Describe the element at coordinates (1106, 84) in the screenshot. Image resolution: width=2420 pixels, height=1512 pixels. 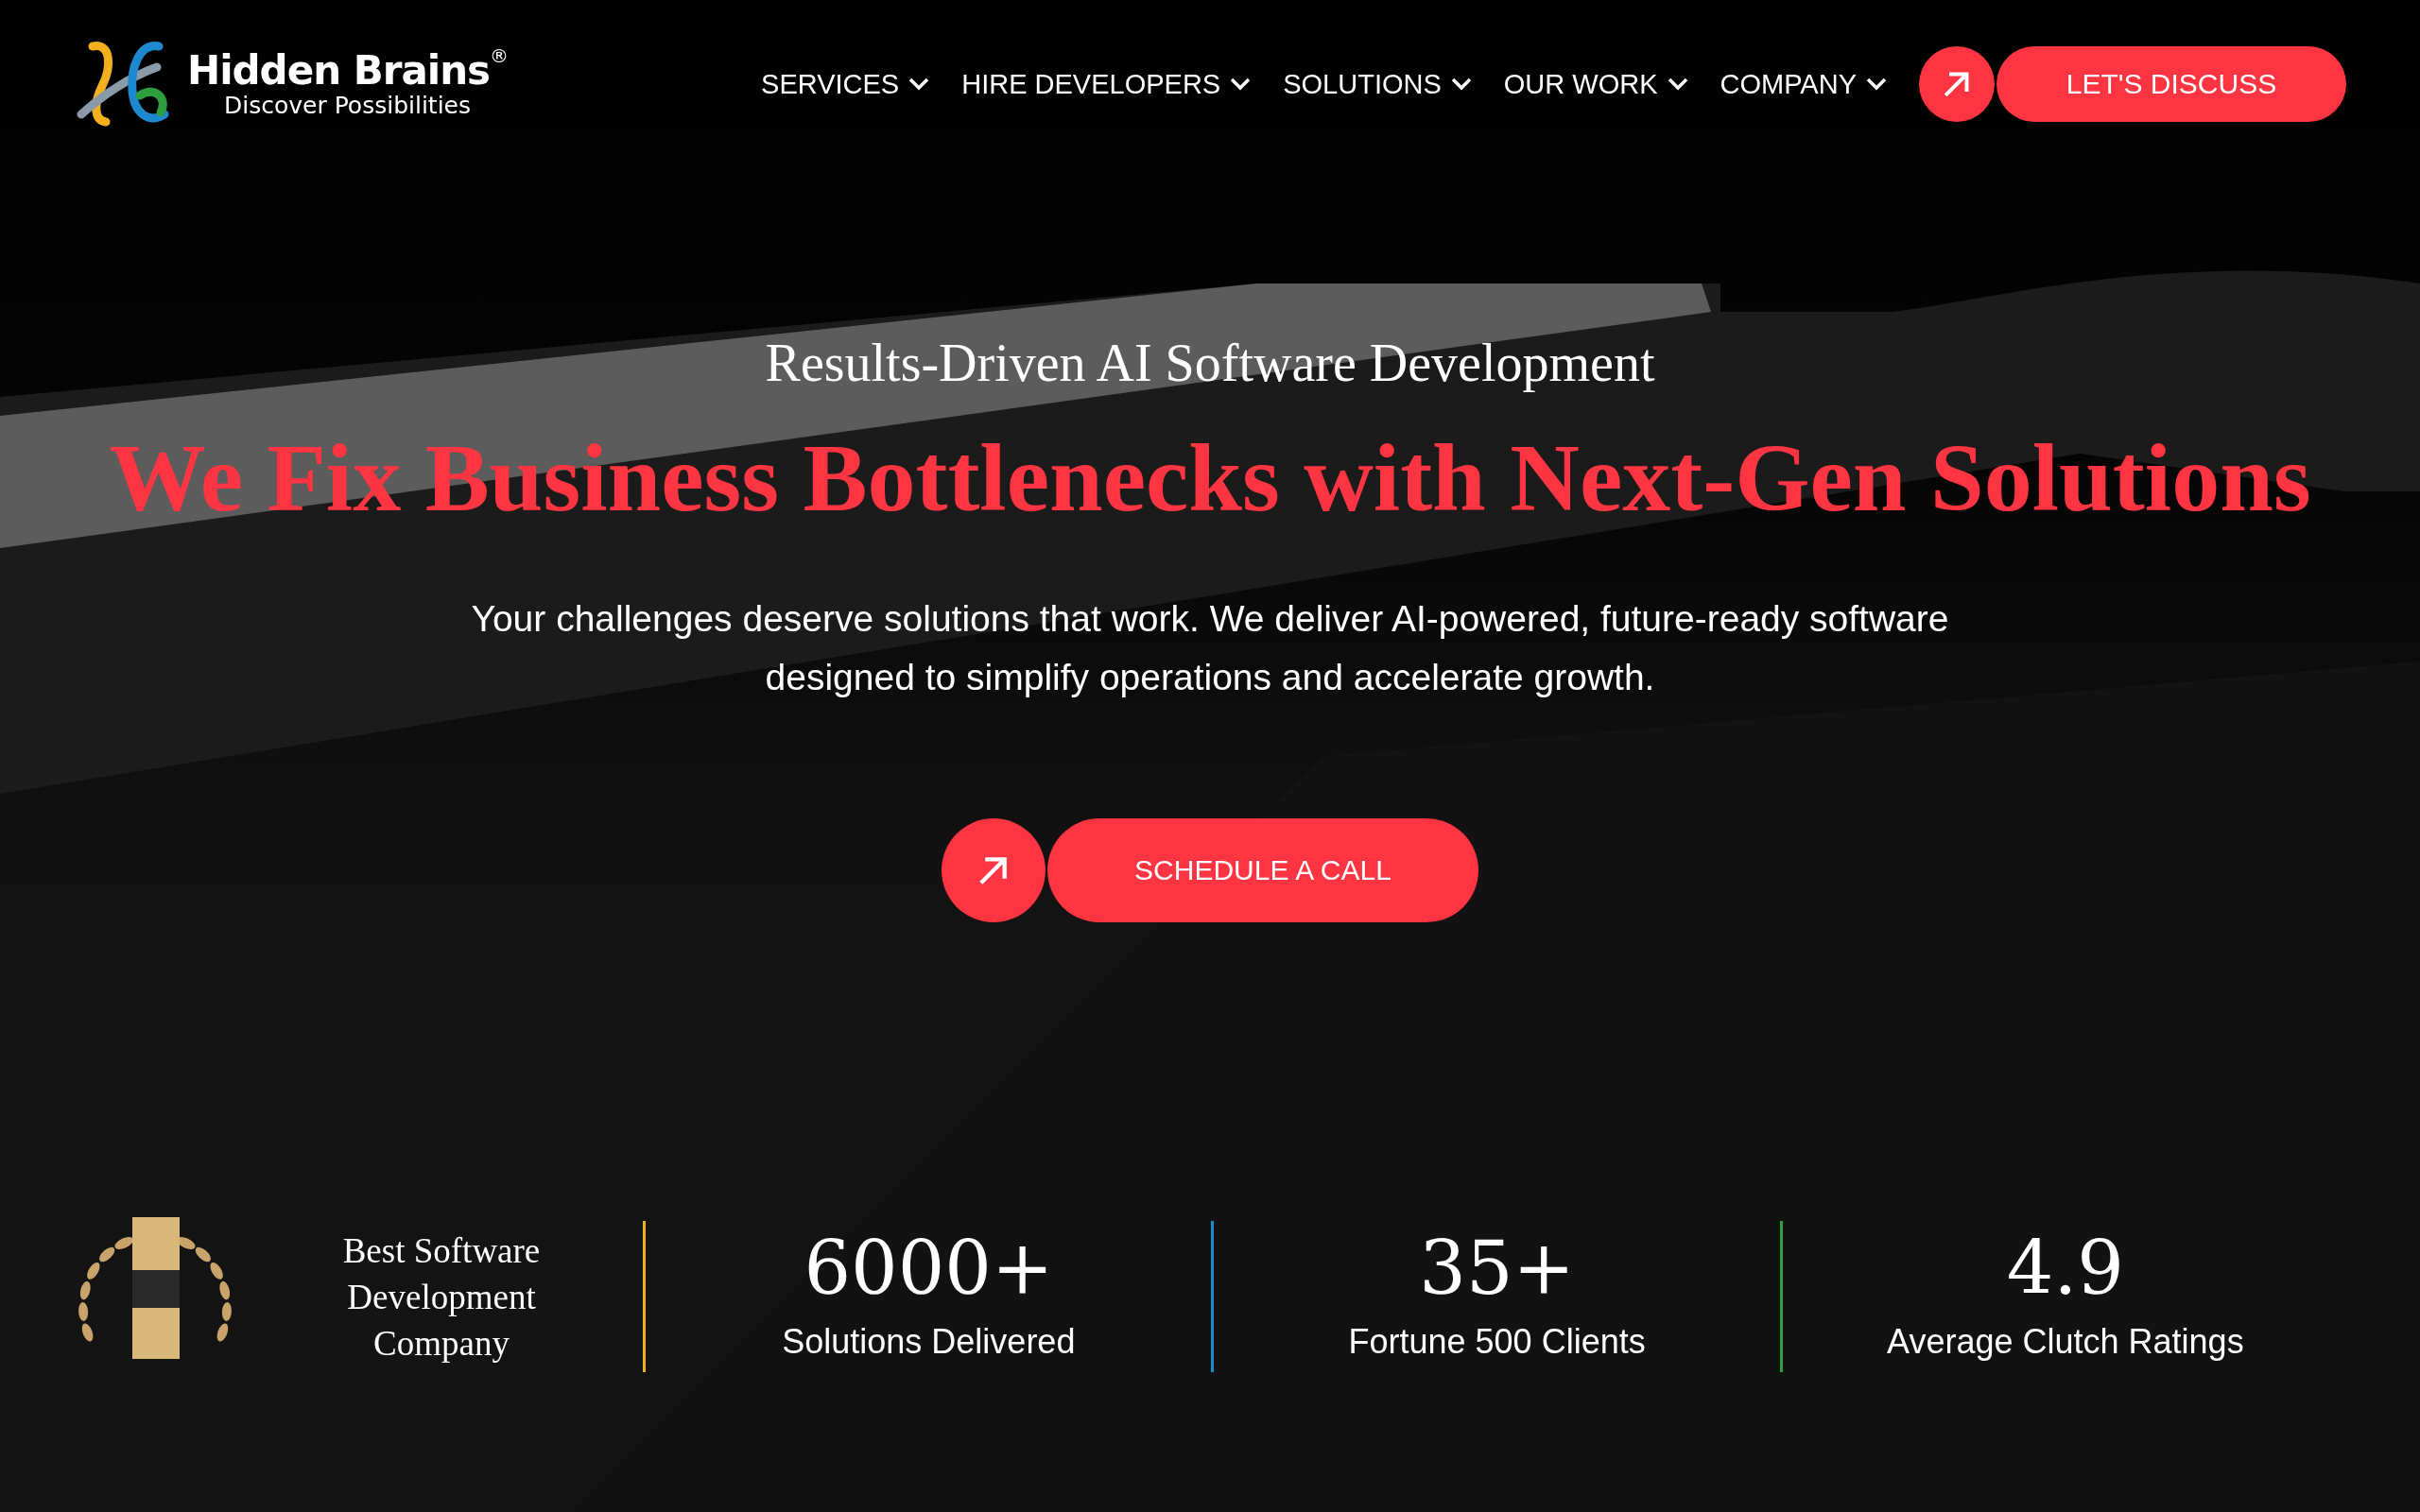
I see `nav-link: HIRE DEVELOPERS` at that location.